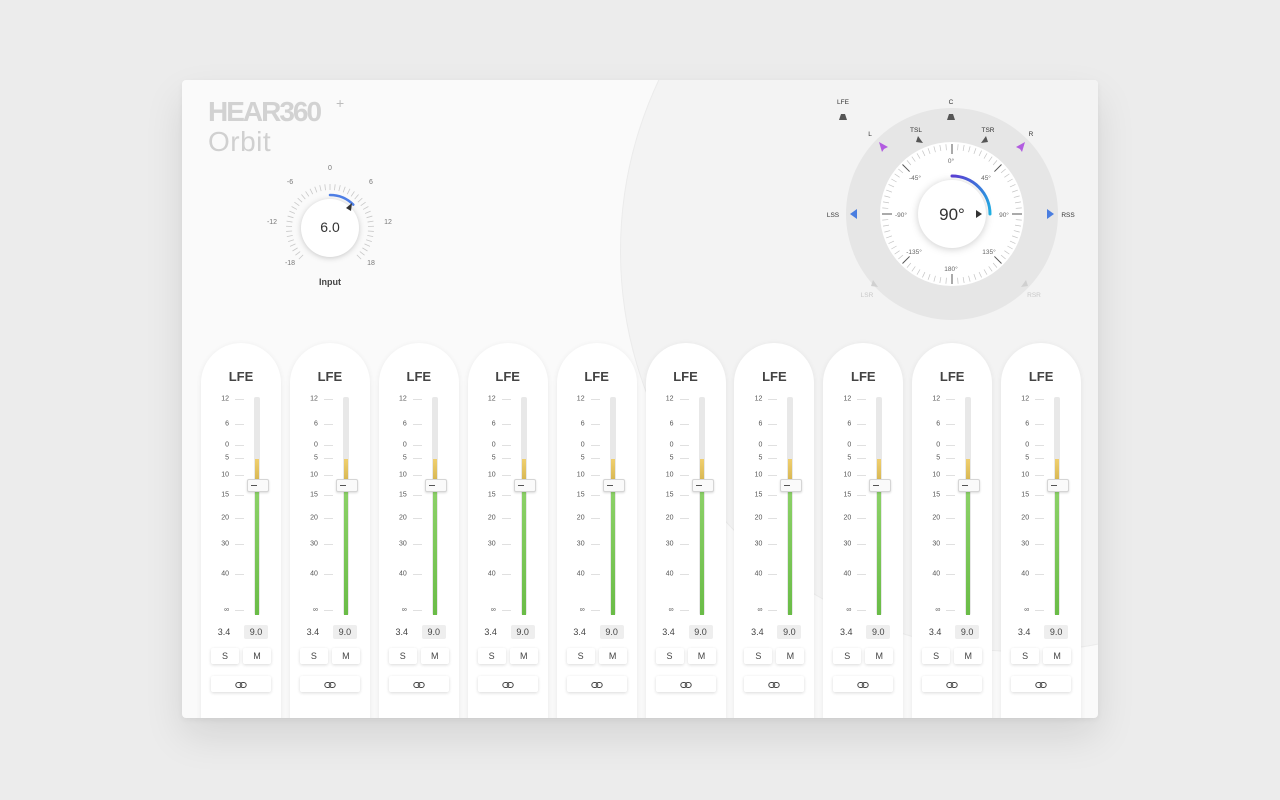 This screenshot has width=1280, height=800. What do you see at coordinates (901, 215) in the screenshot?
I see `ring-label-neg90: -90°` at bounding box center [901, 215].